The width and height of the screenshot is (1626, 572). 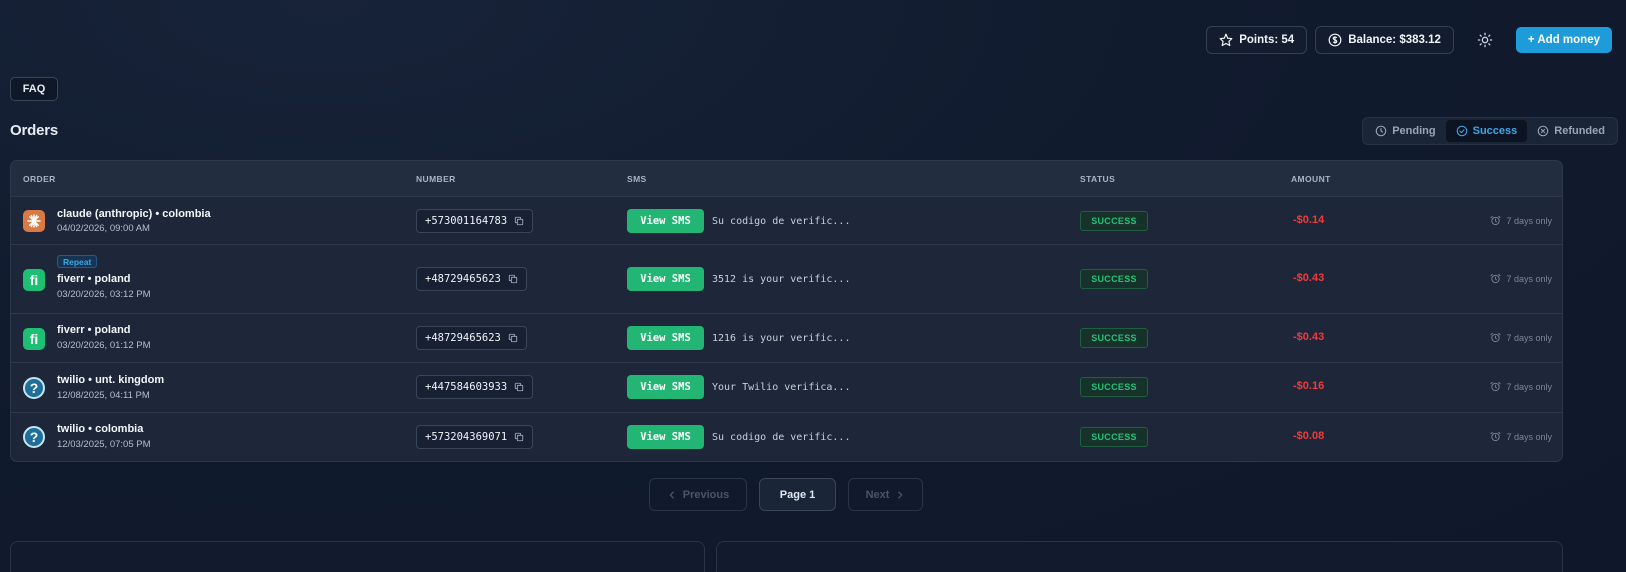 What do you see at coordinates (1579, 131) in the screenshot?
I see `tab-label: Refunded` at bounding box center [1579, 131].